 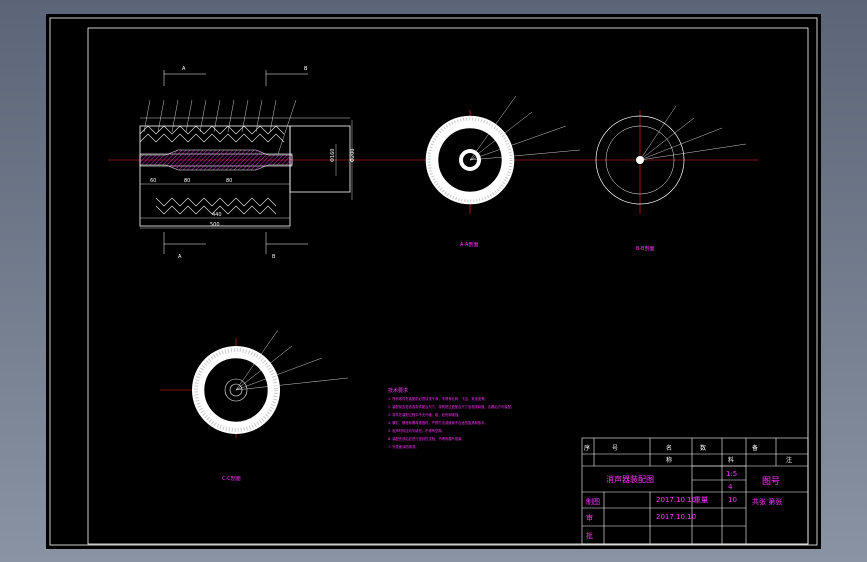 I want to click on absorber-top, so click(x=212, y=130).